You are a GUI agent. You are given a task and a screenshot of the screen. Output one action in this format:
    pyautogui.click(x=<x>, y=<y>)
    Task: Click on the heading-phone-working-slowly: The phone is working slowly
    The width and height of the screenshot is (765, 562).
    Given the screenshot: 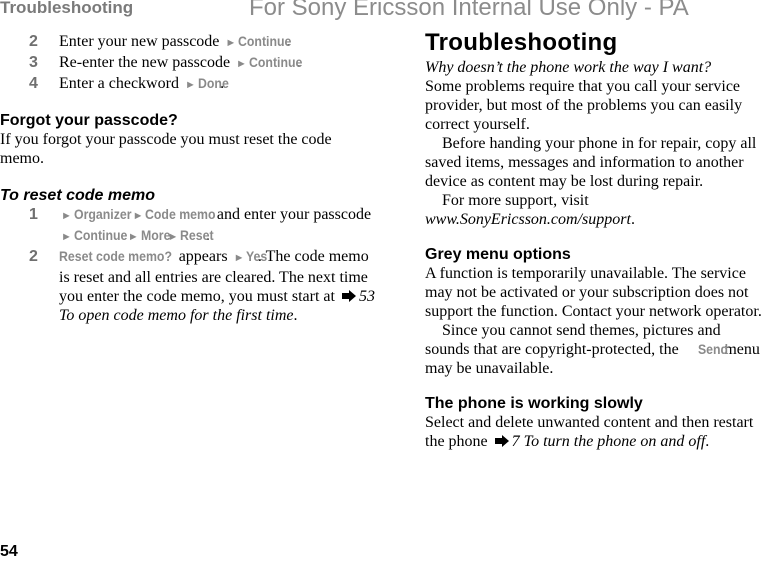 What is the action you would take?
    pyautogui.click(x=534, y=403)
    